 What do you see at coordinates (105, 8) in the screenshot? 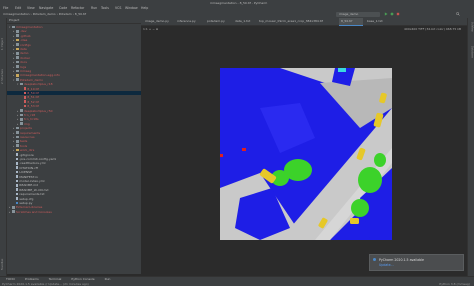
I see `menu-tools: Tools` at bounding box center [105, 8].